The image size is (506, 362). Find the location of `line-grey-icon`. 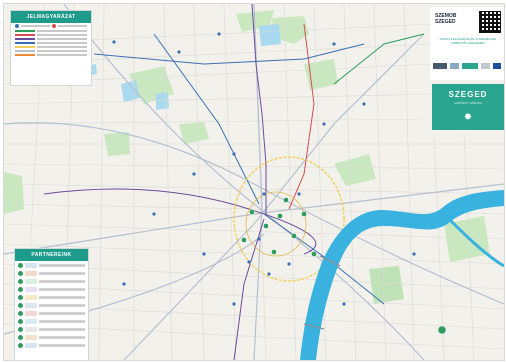

line-grey-icon is located at coordinates (25, 51).